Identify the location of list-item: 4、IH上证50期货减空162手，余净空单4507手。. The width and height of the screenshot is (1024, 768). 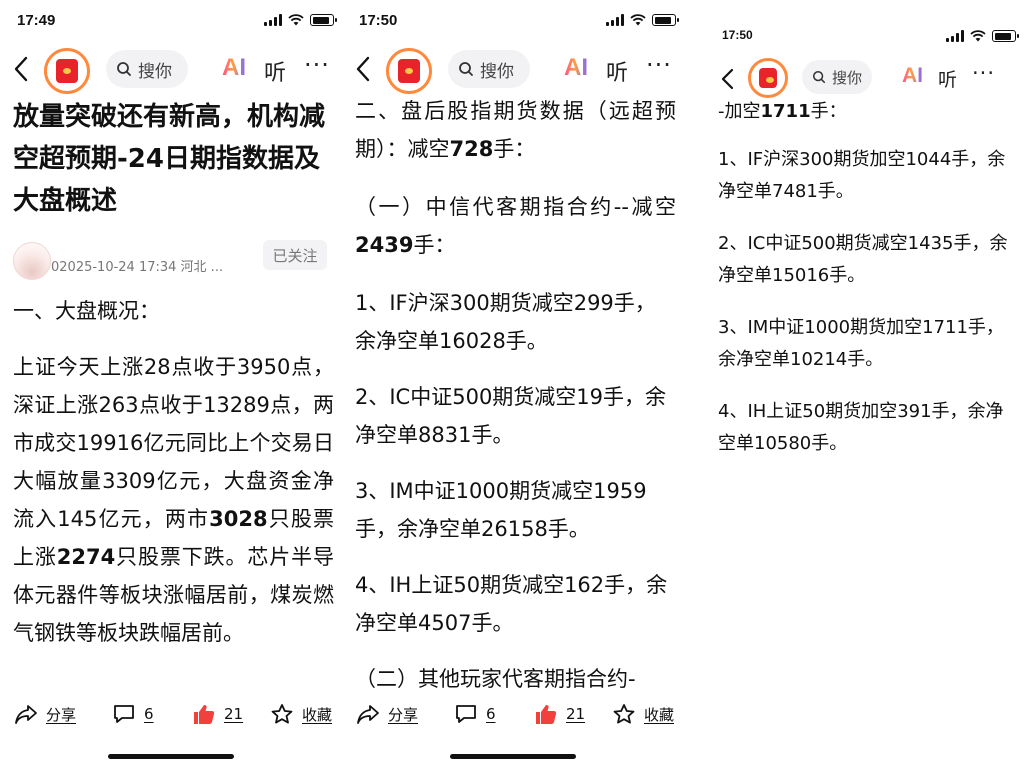
(511, 604).